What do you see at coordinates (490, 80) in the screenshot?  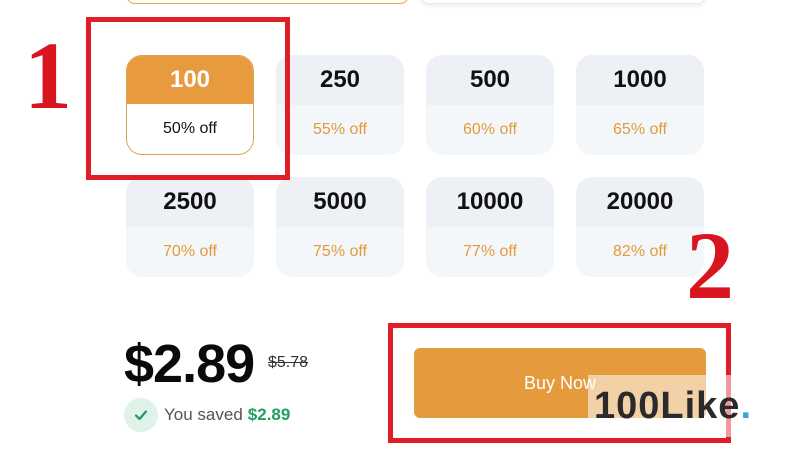 I see `package-quantity: 500` at bounding box center [490, 80].